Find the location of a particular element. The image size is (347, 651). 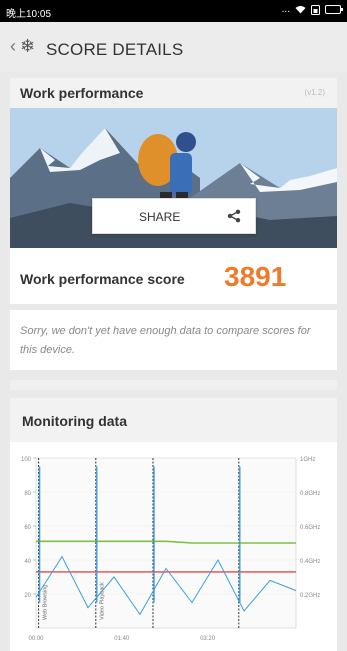

work-performance-header: Work performance (v1.2) is located at coordinates (173, 93).